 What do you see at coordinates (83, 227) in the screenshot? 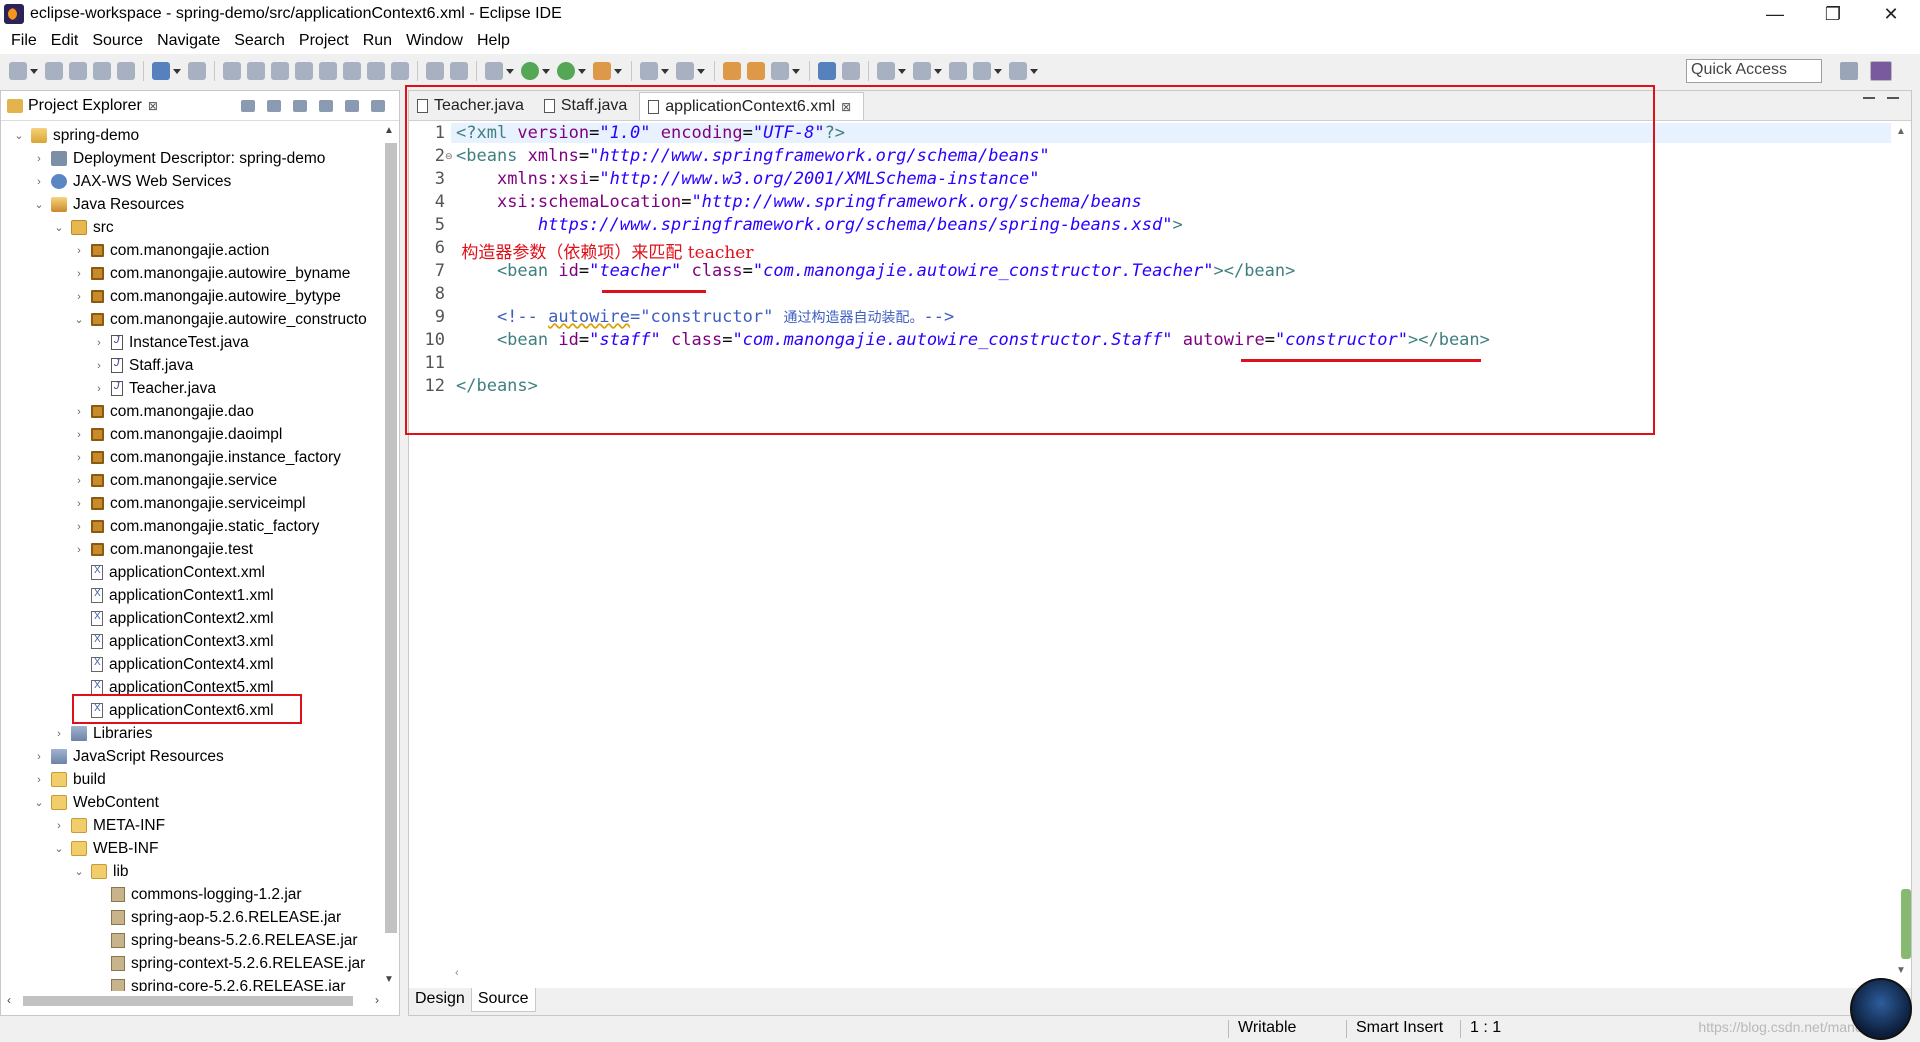
I see `tree-item: ⌄ src` at bounding box center [83, 227].